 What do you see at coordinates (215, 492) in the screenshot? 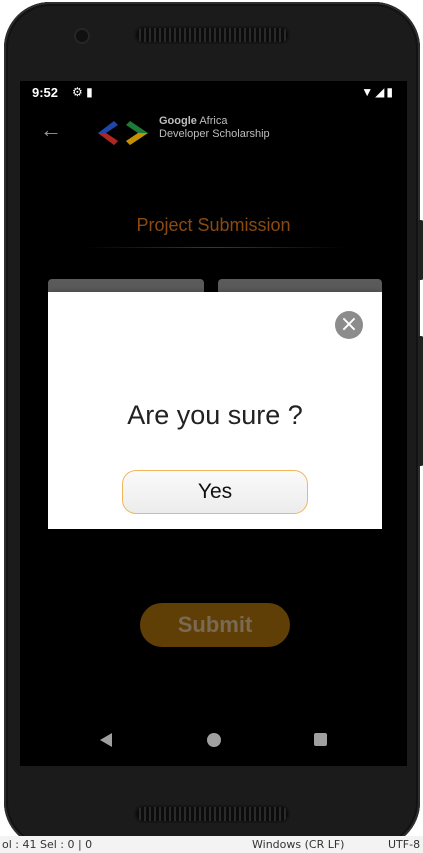
I see `yes-button: Yes` at bounding box center [215, 492].